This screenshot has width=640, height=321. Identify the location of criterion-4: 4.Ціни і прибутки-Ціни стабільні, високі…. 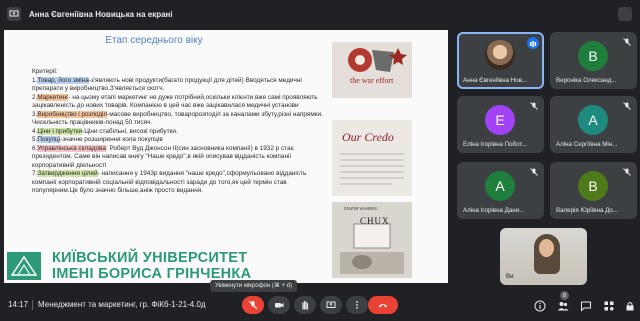
(105, 131).